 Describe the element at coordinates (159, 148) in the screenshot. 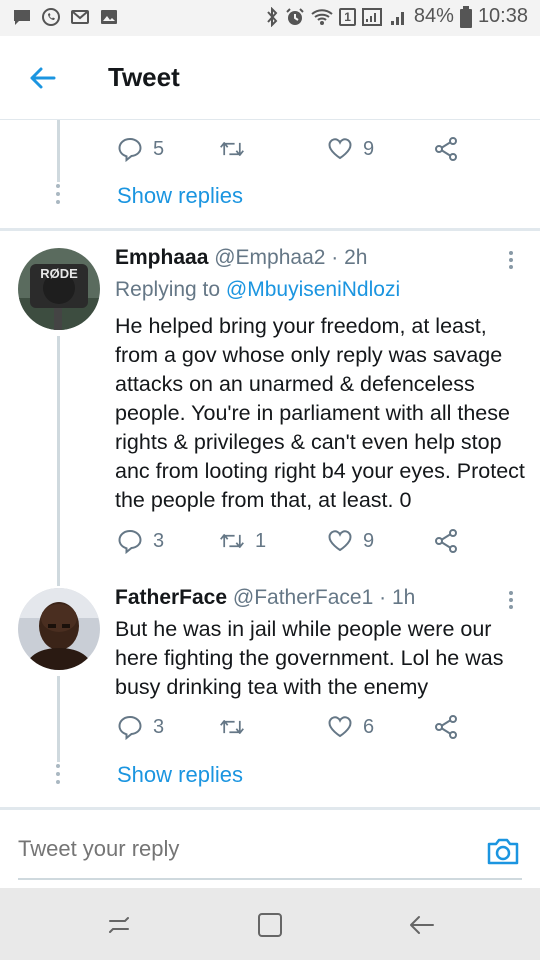

I see `reply-count: 5` at that location.